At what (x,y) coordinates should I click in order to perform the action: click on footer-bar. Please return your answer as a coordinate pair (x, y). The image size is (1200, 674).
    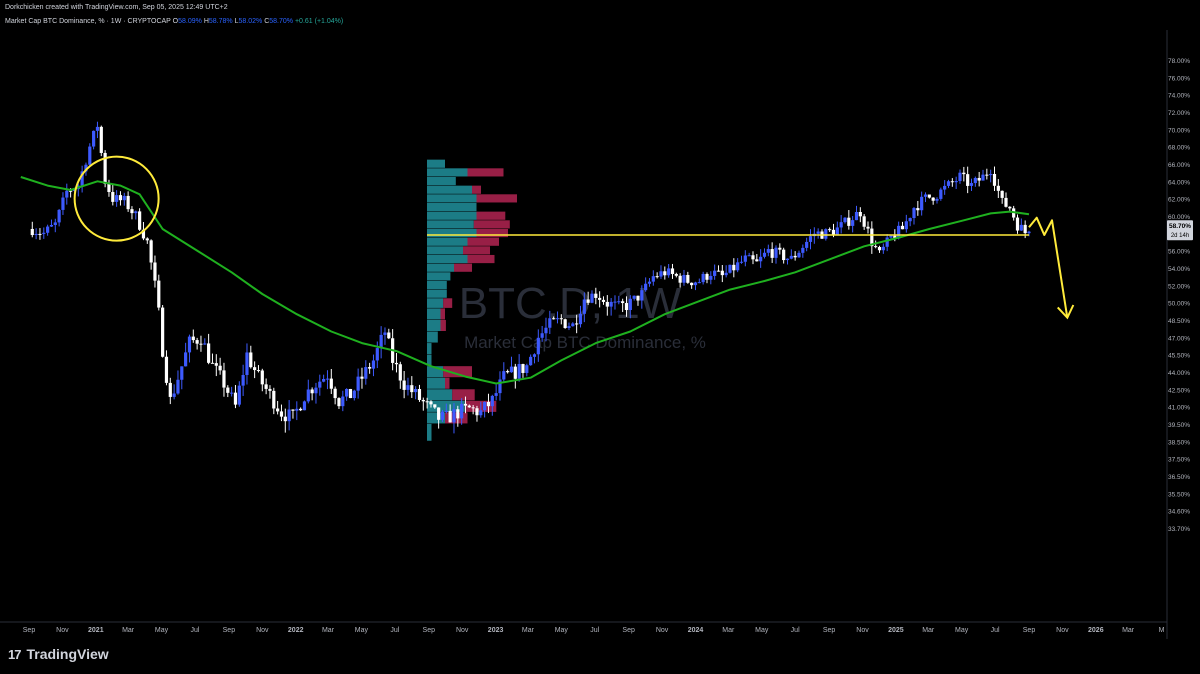
    Looking at the image, I should click on (600, 654).